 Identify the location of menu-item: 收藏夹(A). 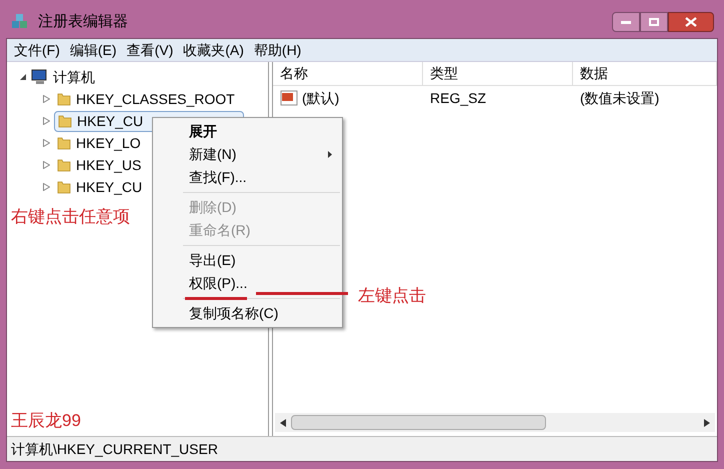
(213, 50).